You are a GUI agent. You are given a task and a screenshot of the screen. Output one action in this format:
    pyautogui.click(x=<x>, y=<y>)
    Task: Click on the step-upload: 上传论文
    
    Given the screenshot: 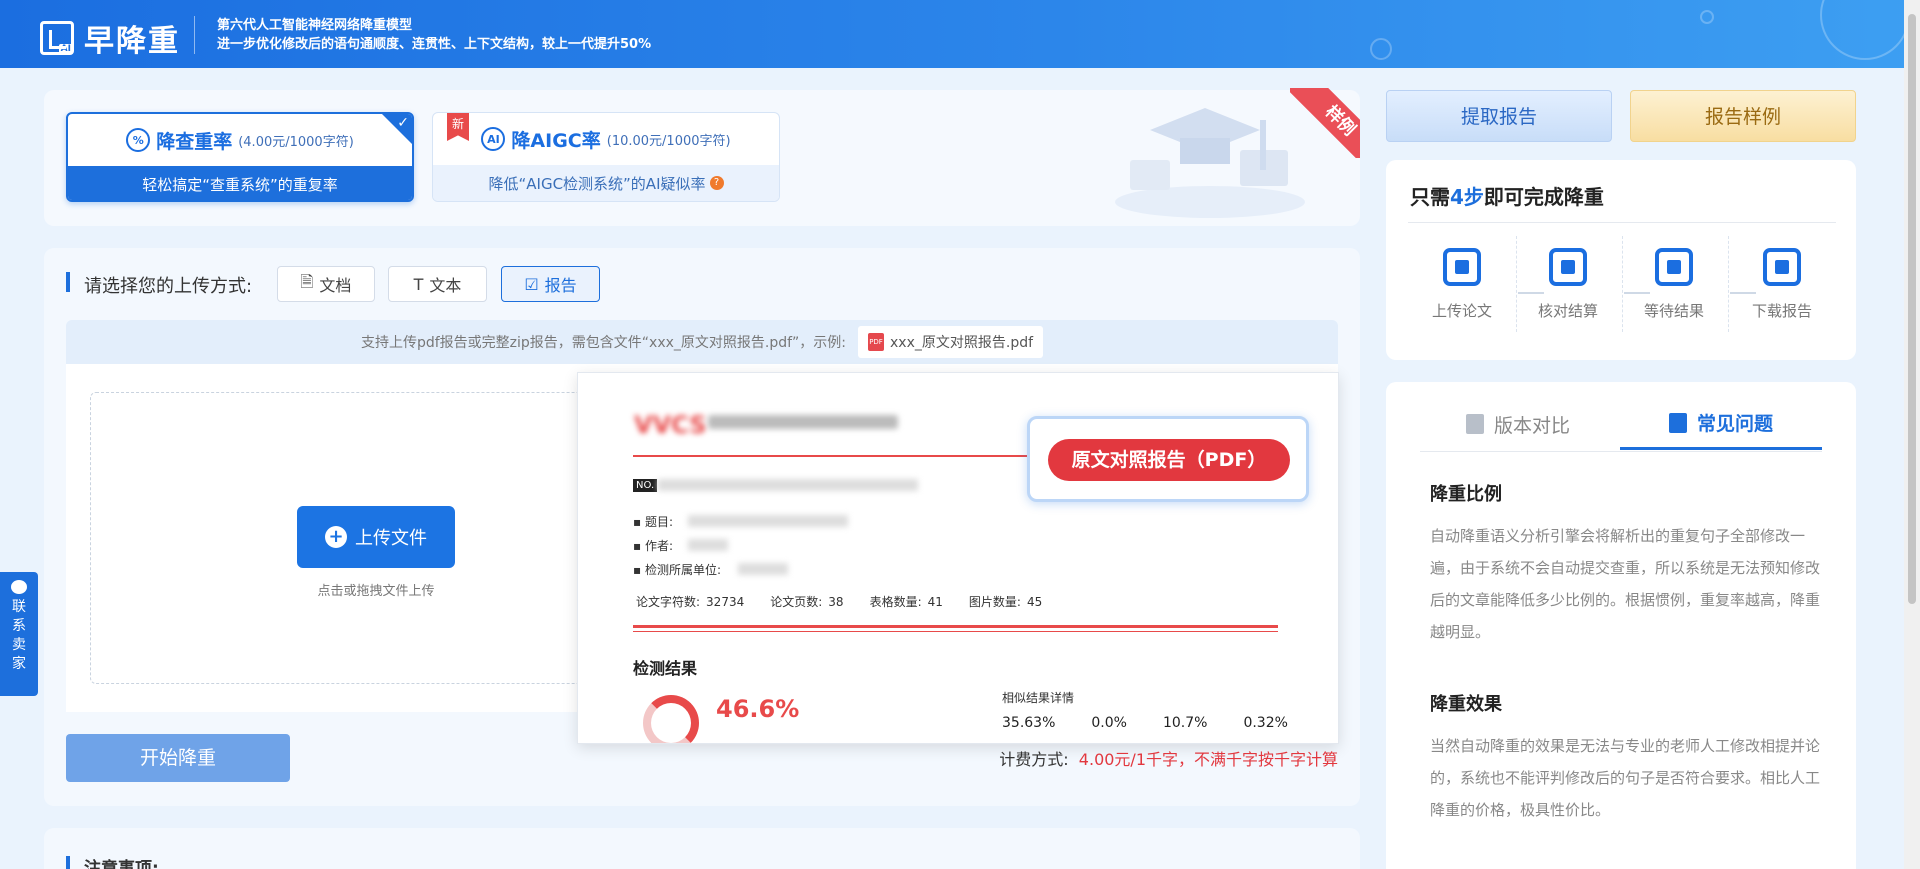 What is the action you would take?
    pyautogui.click(x=1462, y=284)
    